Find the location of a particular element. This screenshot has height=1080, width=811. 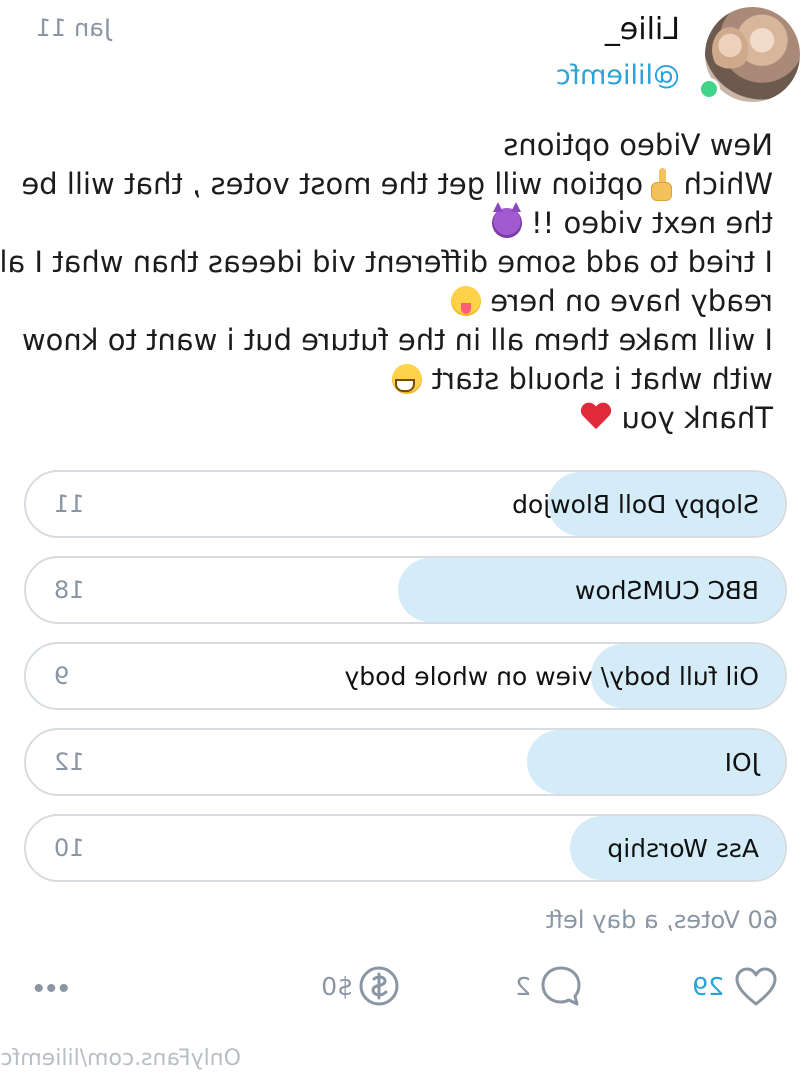

dollar-circle-icon is located at coordinates (379, 986).